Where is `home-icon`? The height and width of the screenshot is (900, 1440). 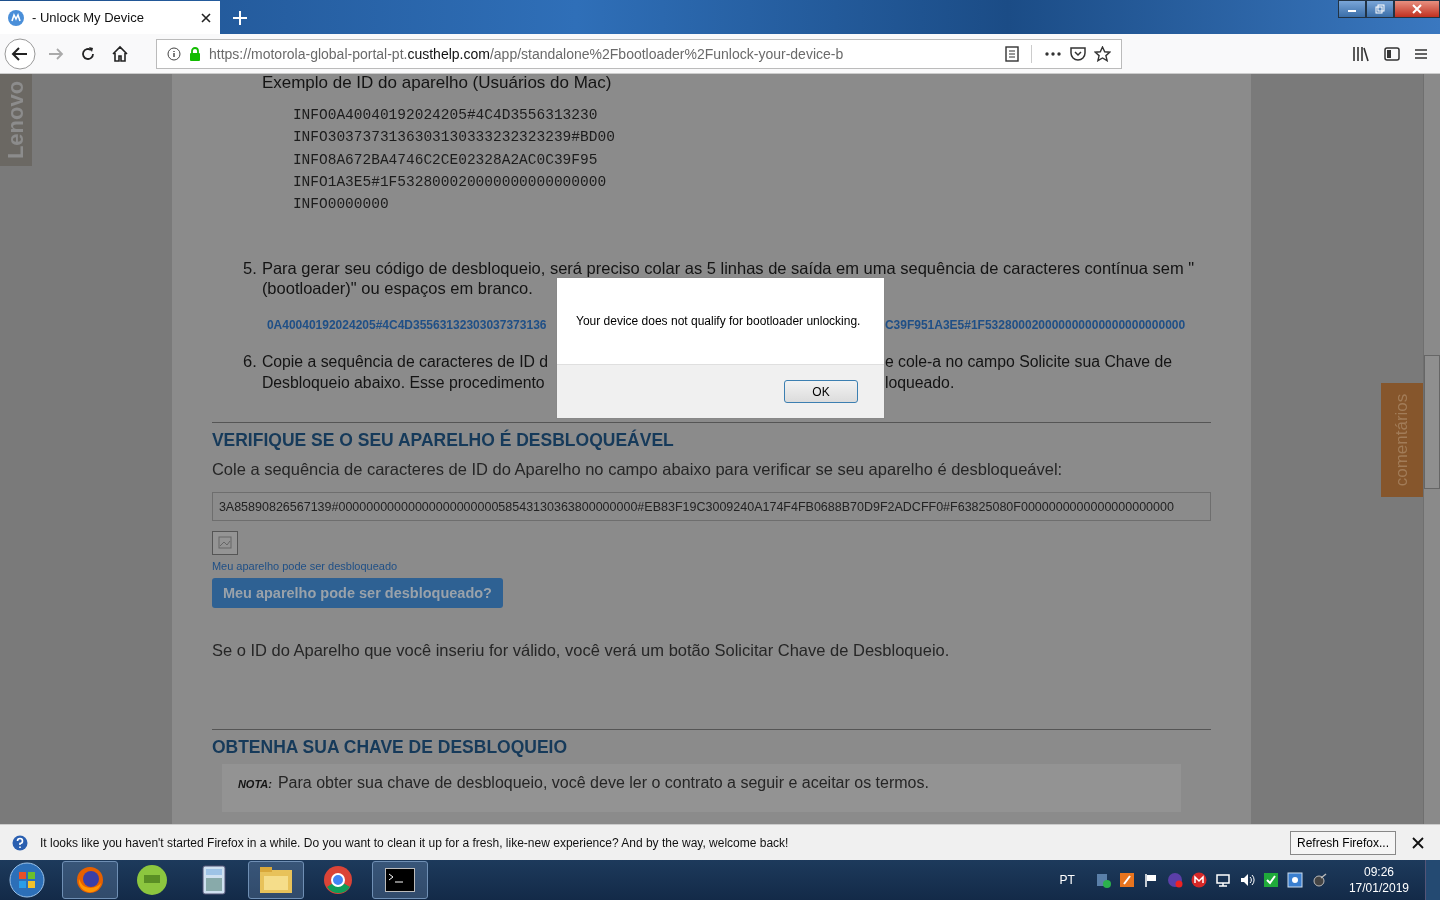 home-icon is located at coordinates (120, 53).